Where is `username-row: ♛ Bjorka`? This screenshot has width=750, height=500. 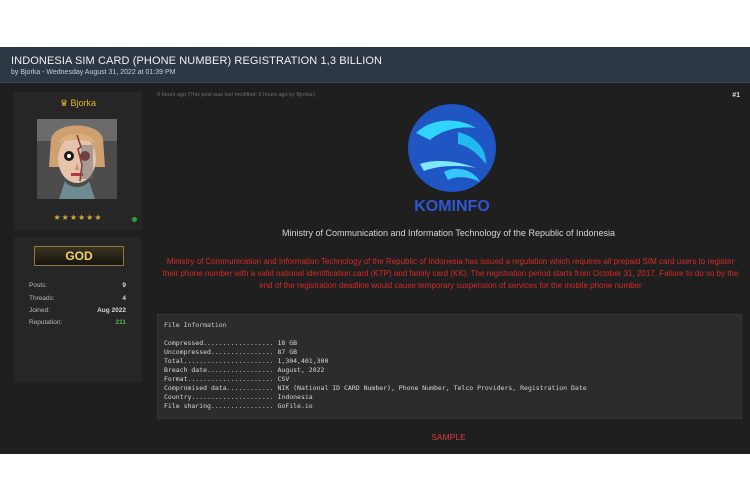
username-row: ♛ Bjorka is located at coordinates (78, 103).